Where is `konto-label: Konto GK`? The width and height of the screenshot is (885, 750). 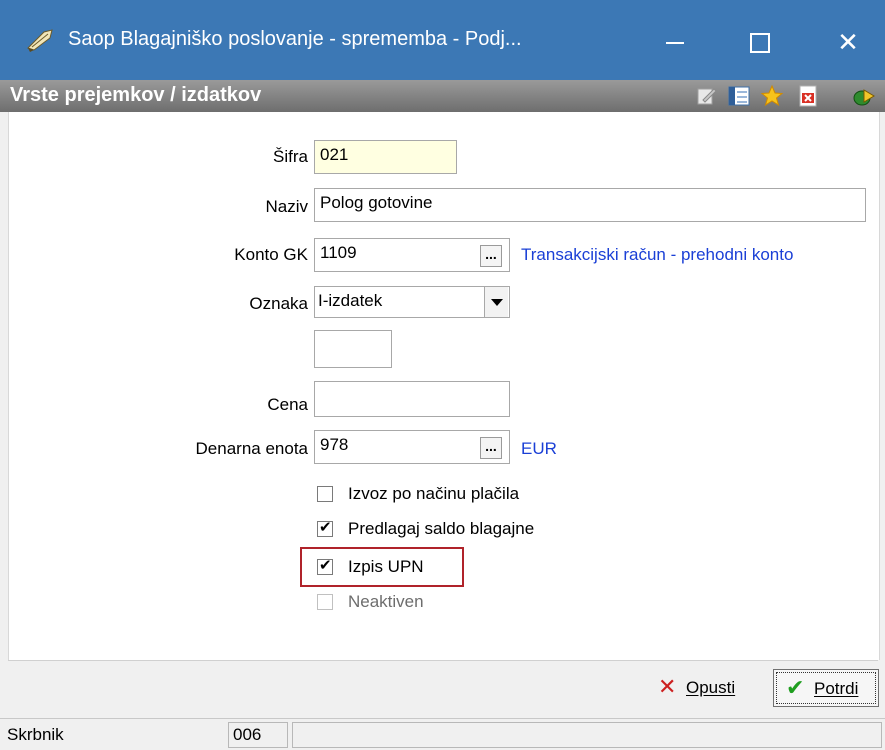
konto-label: Konto GK is located at coordinates (271, 254).